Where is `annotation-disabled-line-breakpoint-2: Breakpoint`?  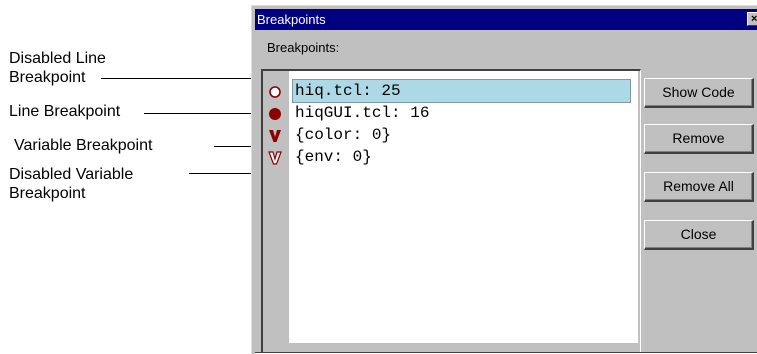 annotation-disabled-line-breakpoint-2: Breakpoint is located at coordinates (47, 77).